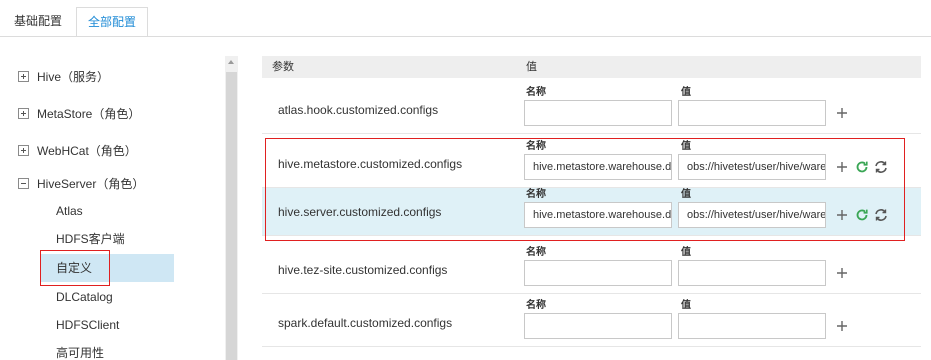 Image resolution: width=931 pixels, height=360 pixels. I want to click on tree-node-metastore: MetaStore（角色）, so click(79, 114).